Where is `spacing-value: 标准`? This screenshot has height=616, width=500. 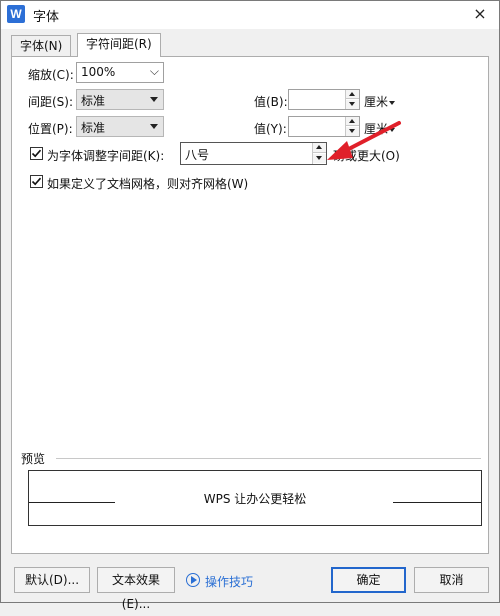 spacing-value: 标准 is located at coordinates (93, 101).